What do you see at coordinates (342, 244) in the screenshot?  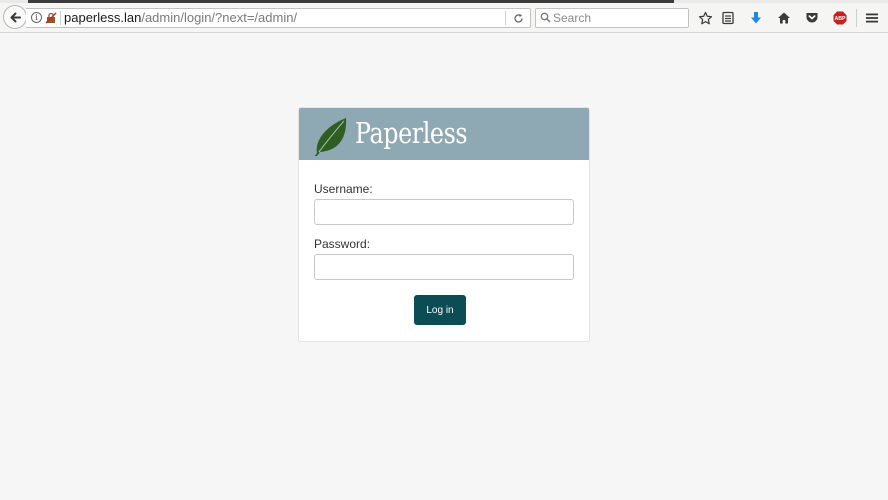 I see `password-label: Password:` at bounding box center [342, 244].